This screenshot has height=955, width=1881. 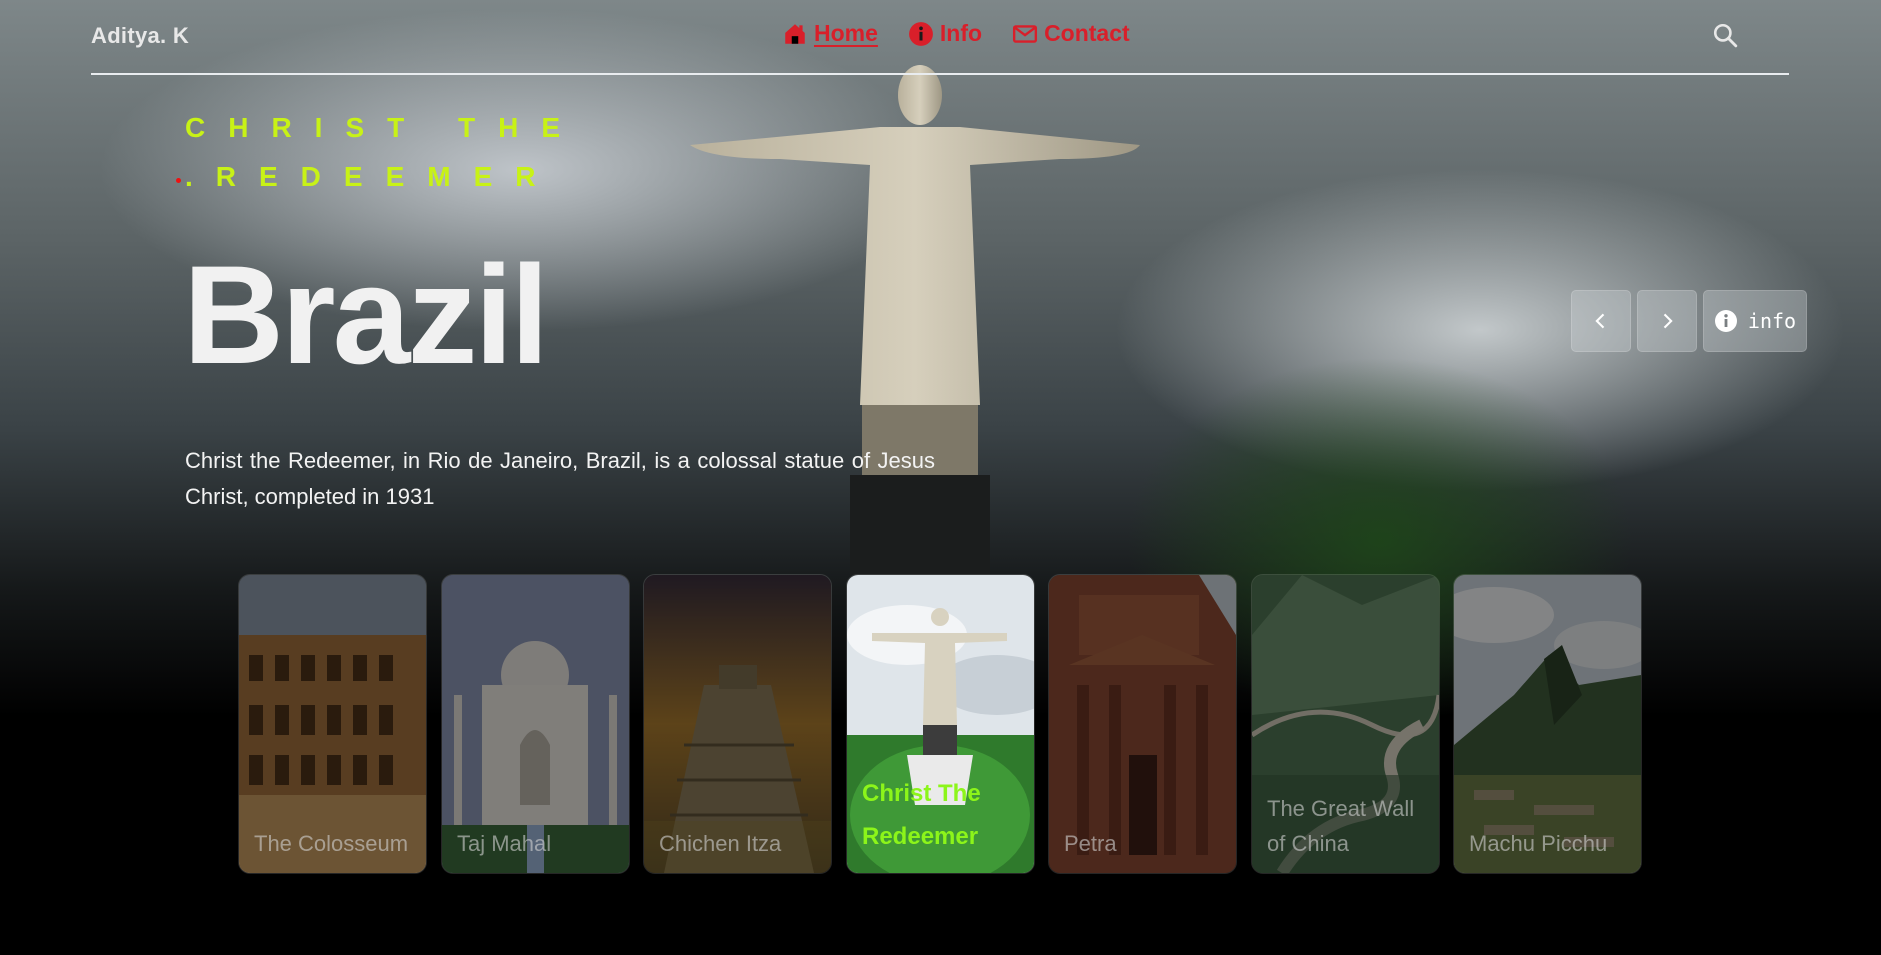 I want to click on card-caption: Christ The Redeemer, so click(x=921, y=815).